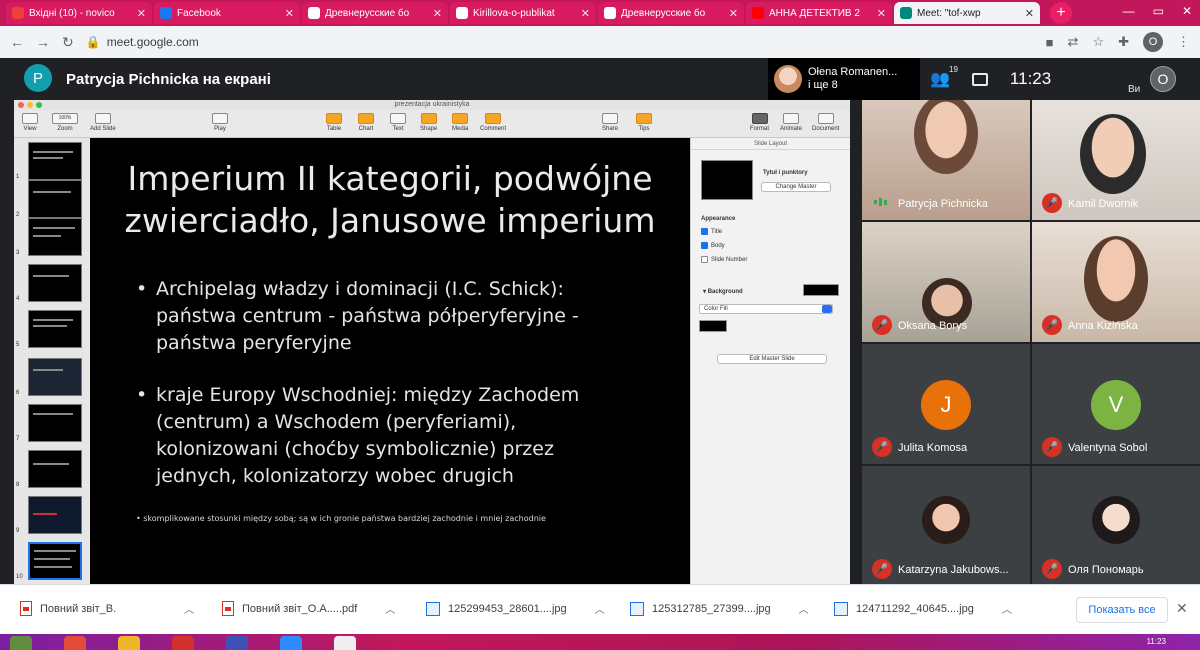 This screenshot has width=1200, height=650. What do you see at coordinates (345, 643) in the screenshot?
I see `document-taskbar-icon` at bounding box center [345, 643].